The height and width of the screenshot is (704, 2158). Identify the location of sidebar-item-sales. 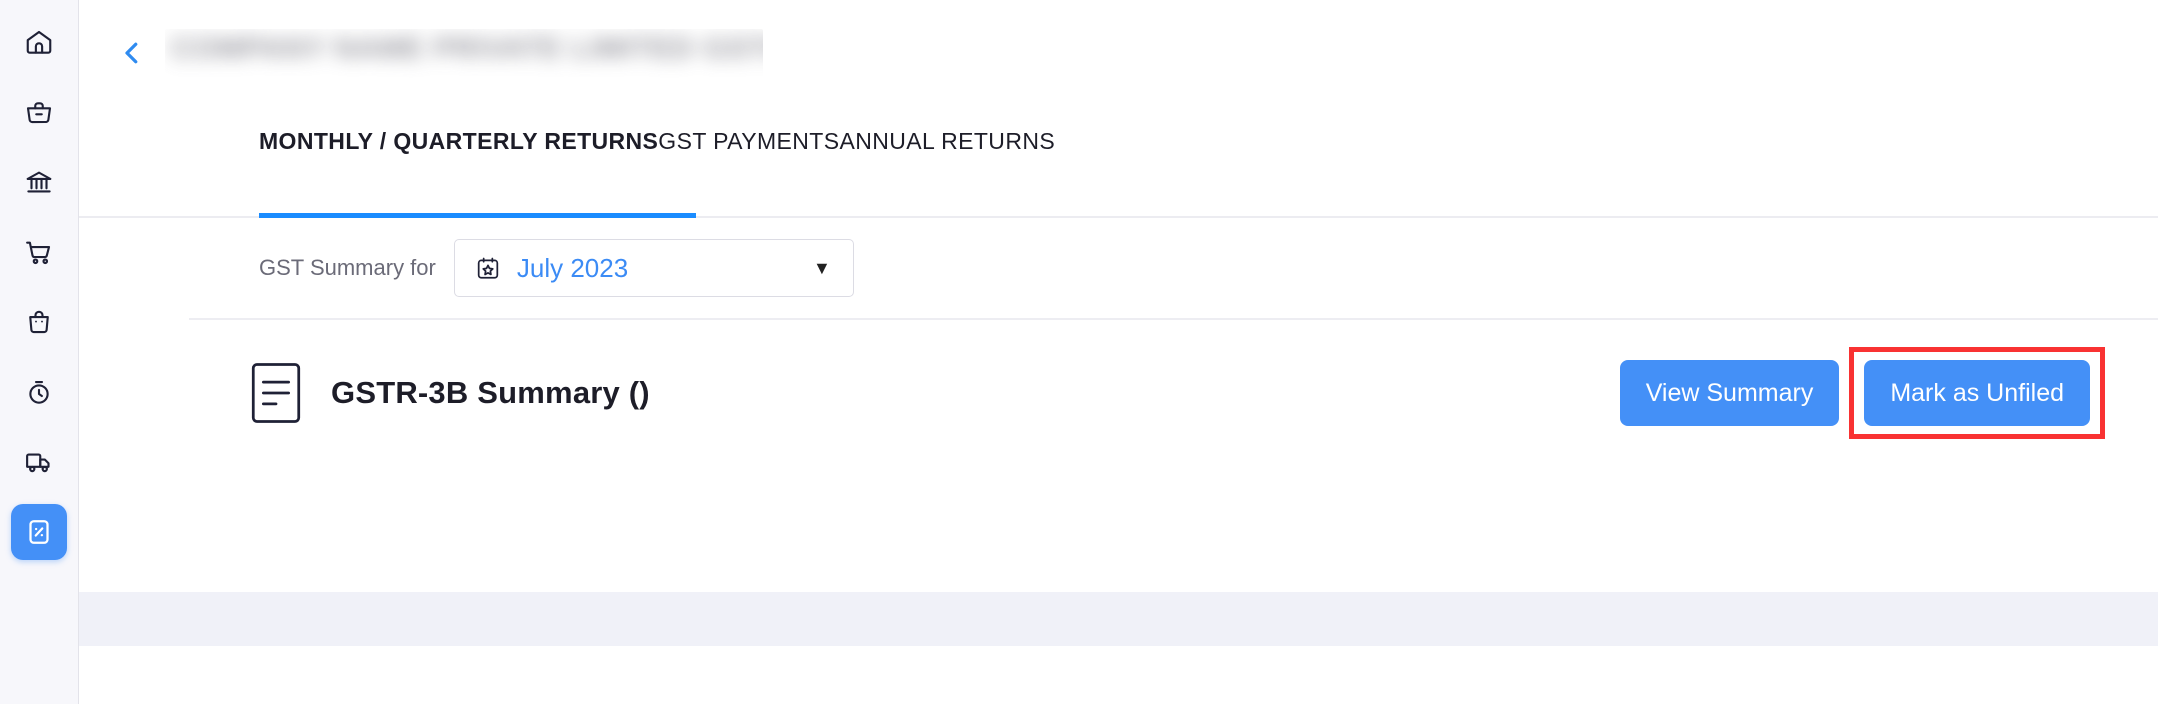
(39, 252).